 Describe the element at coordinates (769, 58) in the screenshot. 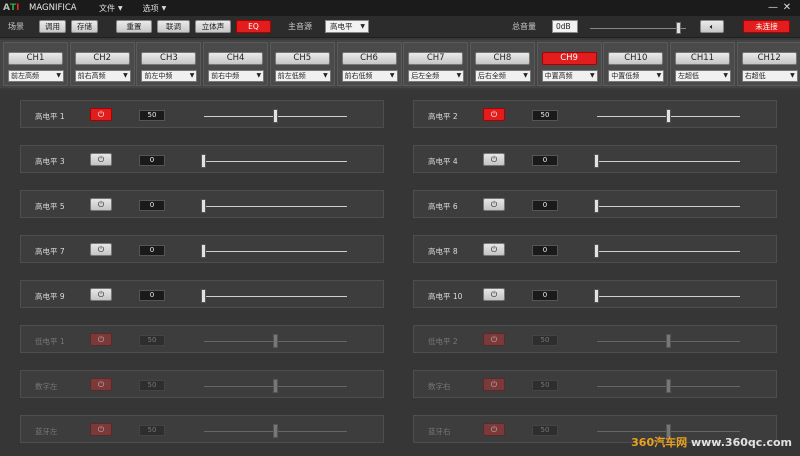

I see `channel-select-button: CH12` at that location.